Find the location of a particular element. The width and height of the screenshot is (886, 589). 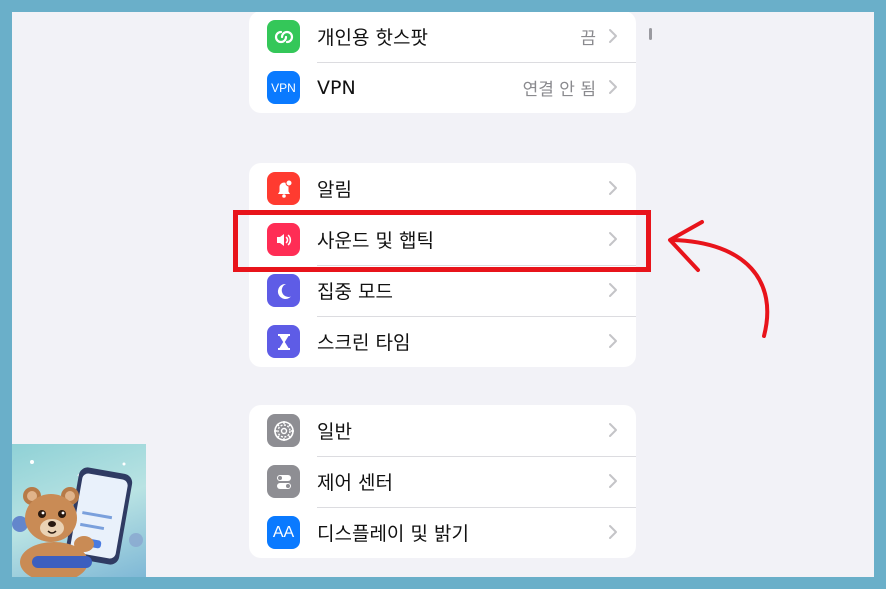

settings-row-label: 디스플레이 및 밝기 is located at coordinates (393, 534).